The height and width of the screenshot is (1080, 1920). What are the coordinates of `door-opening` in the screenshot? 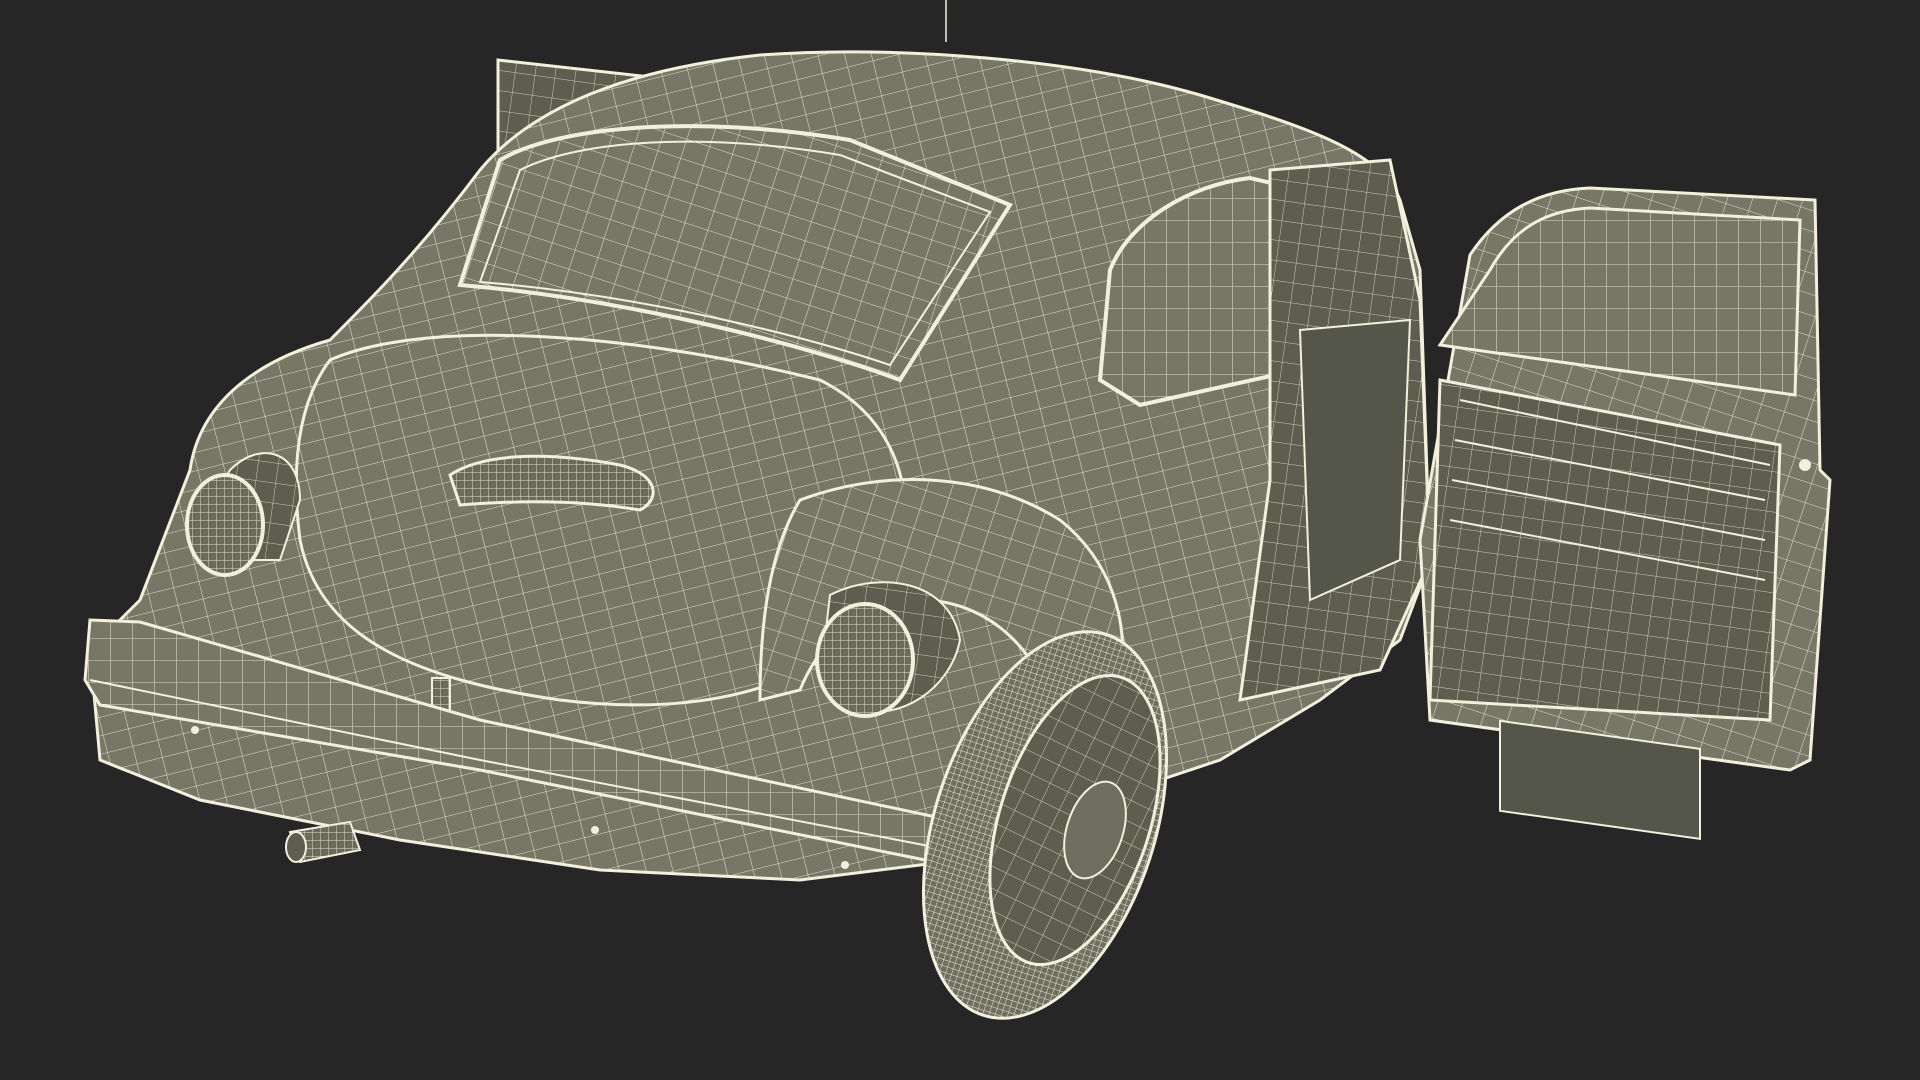 It's located at (1335, 430).